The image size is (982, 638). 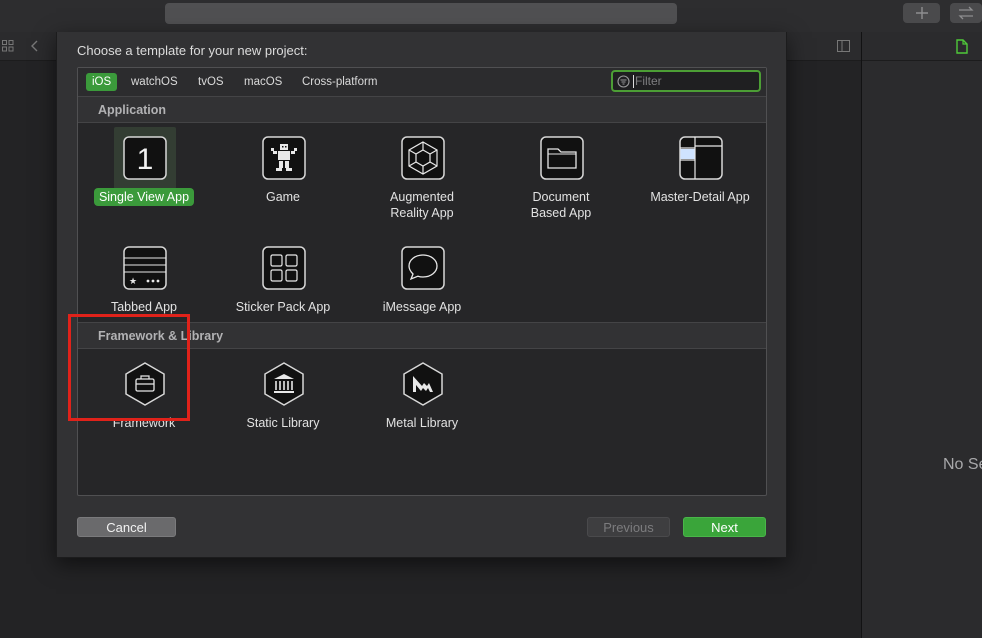 I want to click on split-editor-icon, so click(x=843, y=46).